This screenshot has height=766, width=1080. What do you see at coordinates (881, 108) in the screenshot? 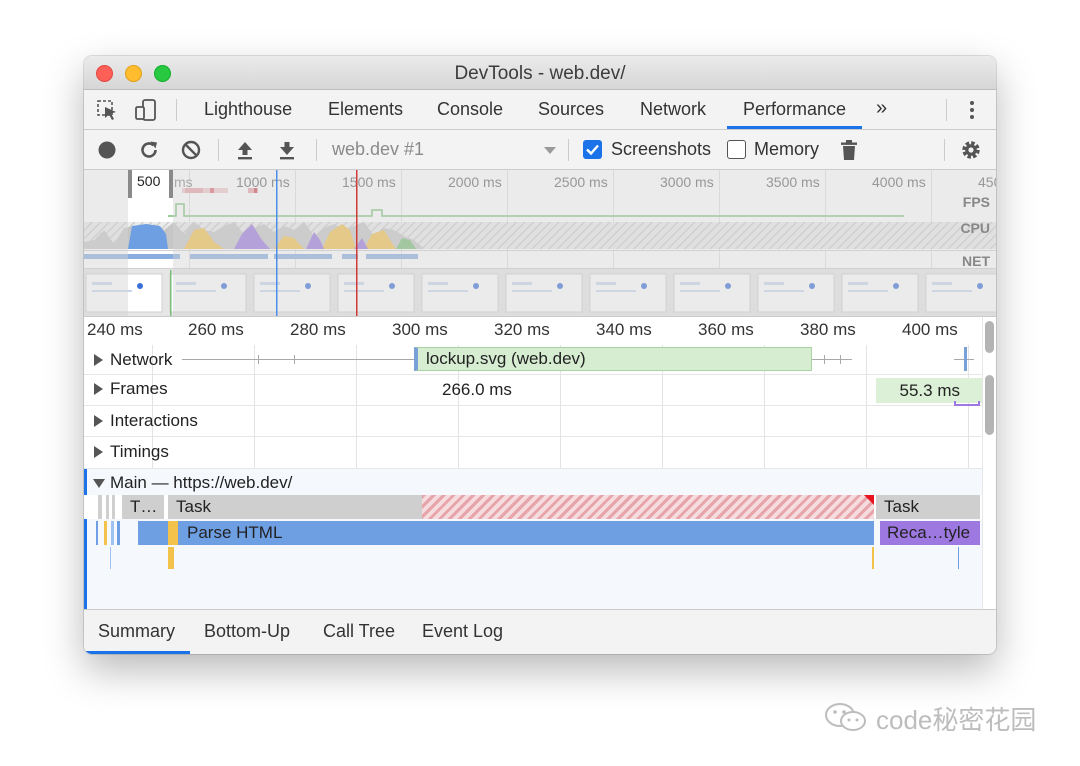
I see `more-tabs-button: »` at bounding box center [881, 108].